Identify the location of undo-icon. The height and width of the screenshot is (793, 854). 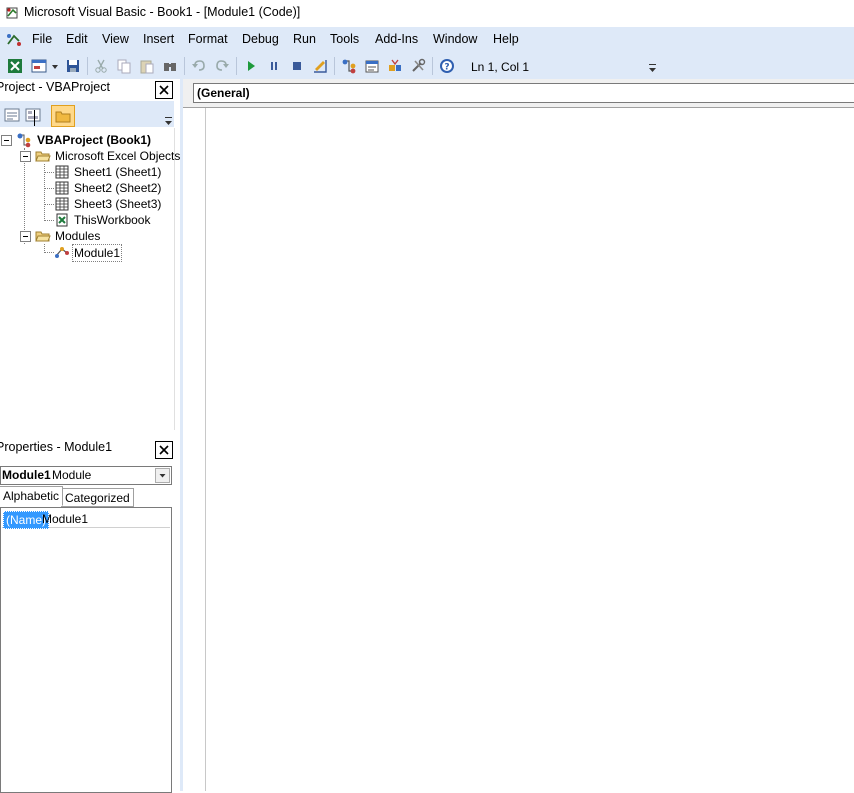
(199, 66).